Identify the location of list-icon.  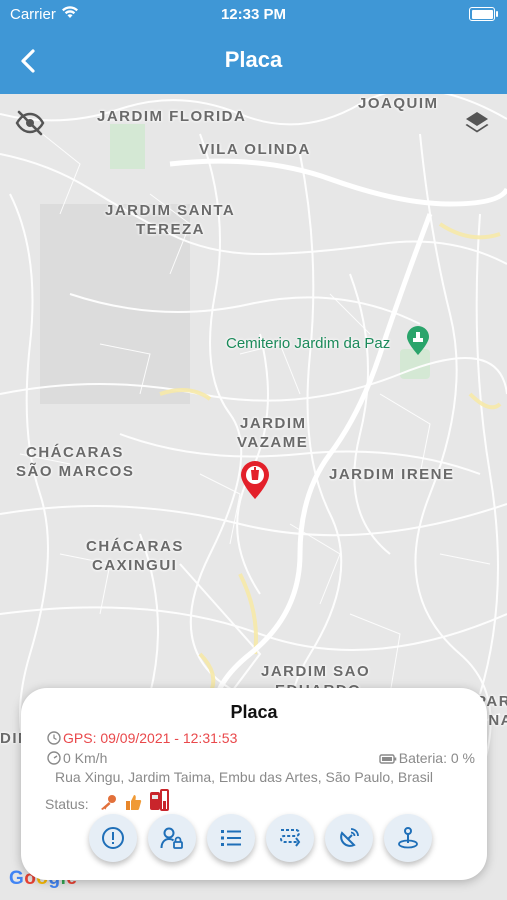
(231, 838).